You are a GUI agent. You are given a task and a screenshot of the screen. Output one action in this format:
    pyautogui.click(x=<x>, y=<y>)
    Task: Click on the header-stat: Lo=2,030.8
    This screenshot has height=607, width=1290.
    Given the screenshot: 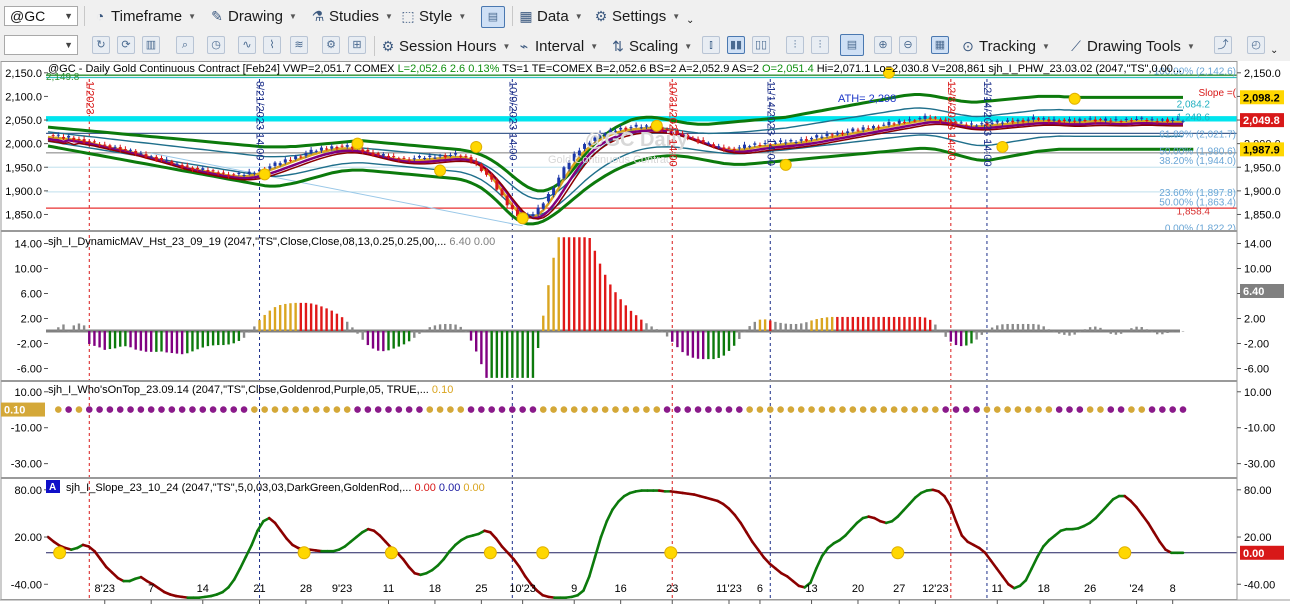 What is the action you would take?
    pyautogui.click(x=902, y=69)
    